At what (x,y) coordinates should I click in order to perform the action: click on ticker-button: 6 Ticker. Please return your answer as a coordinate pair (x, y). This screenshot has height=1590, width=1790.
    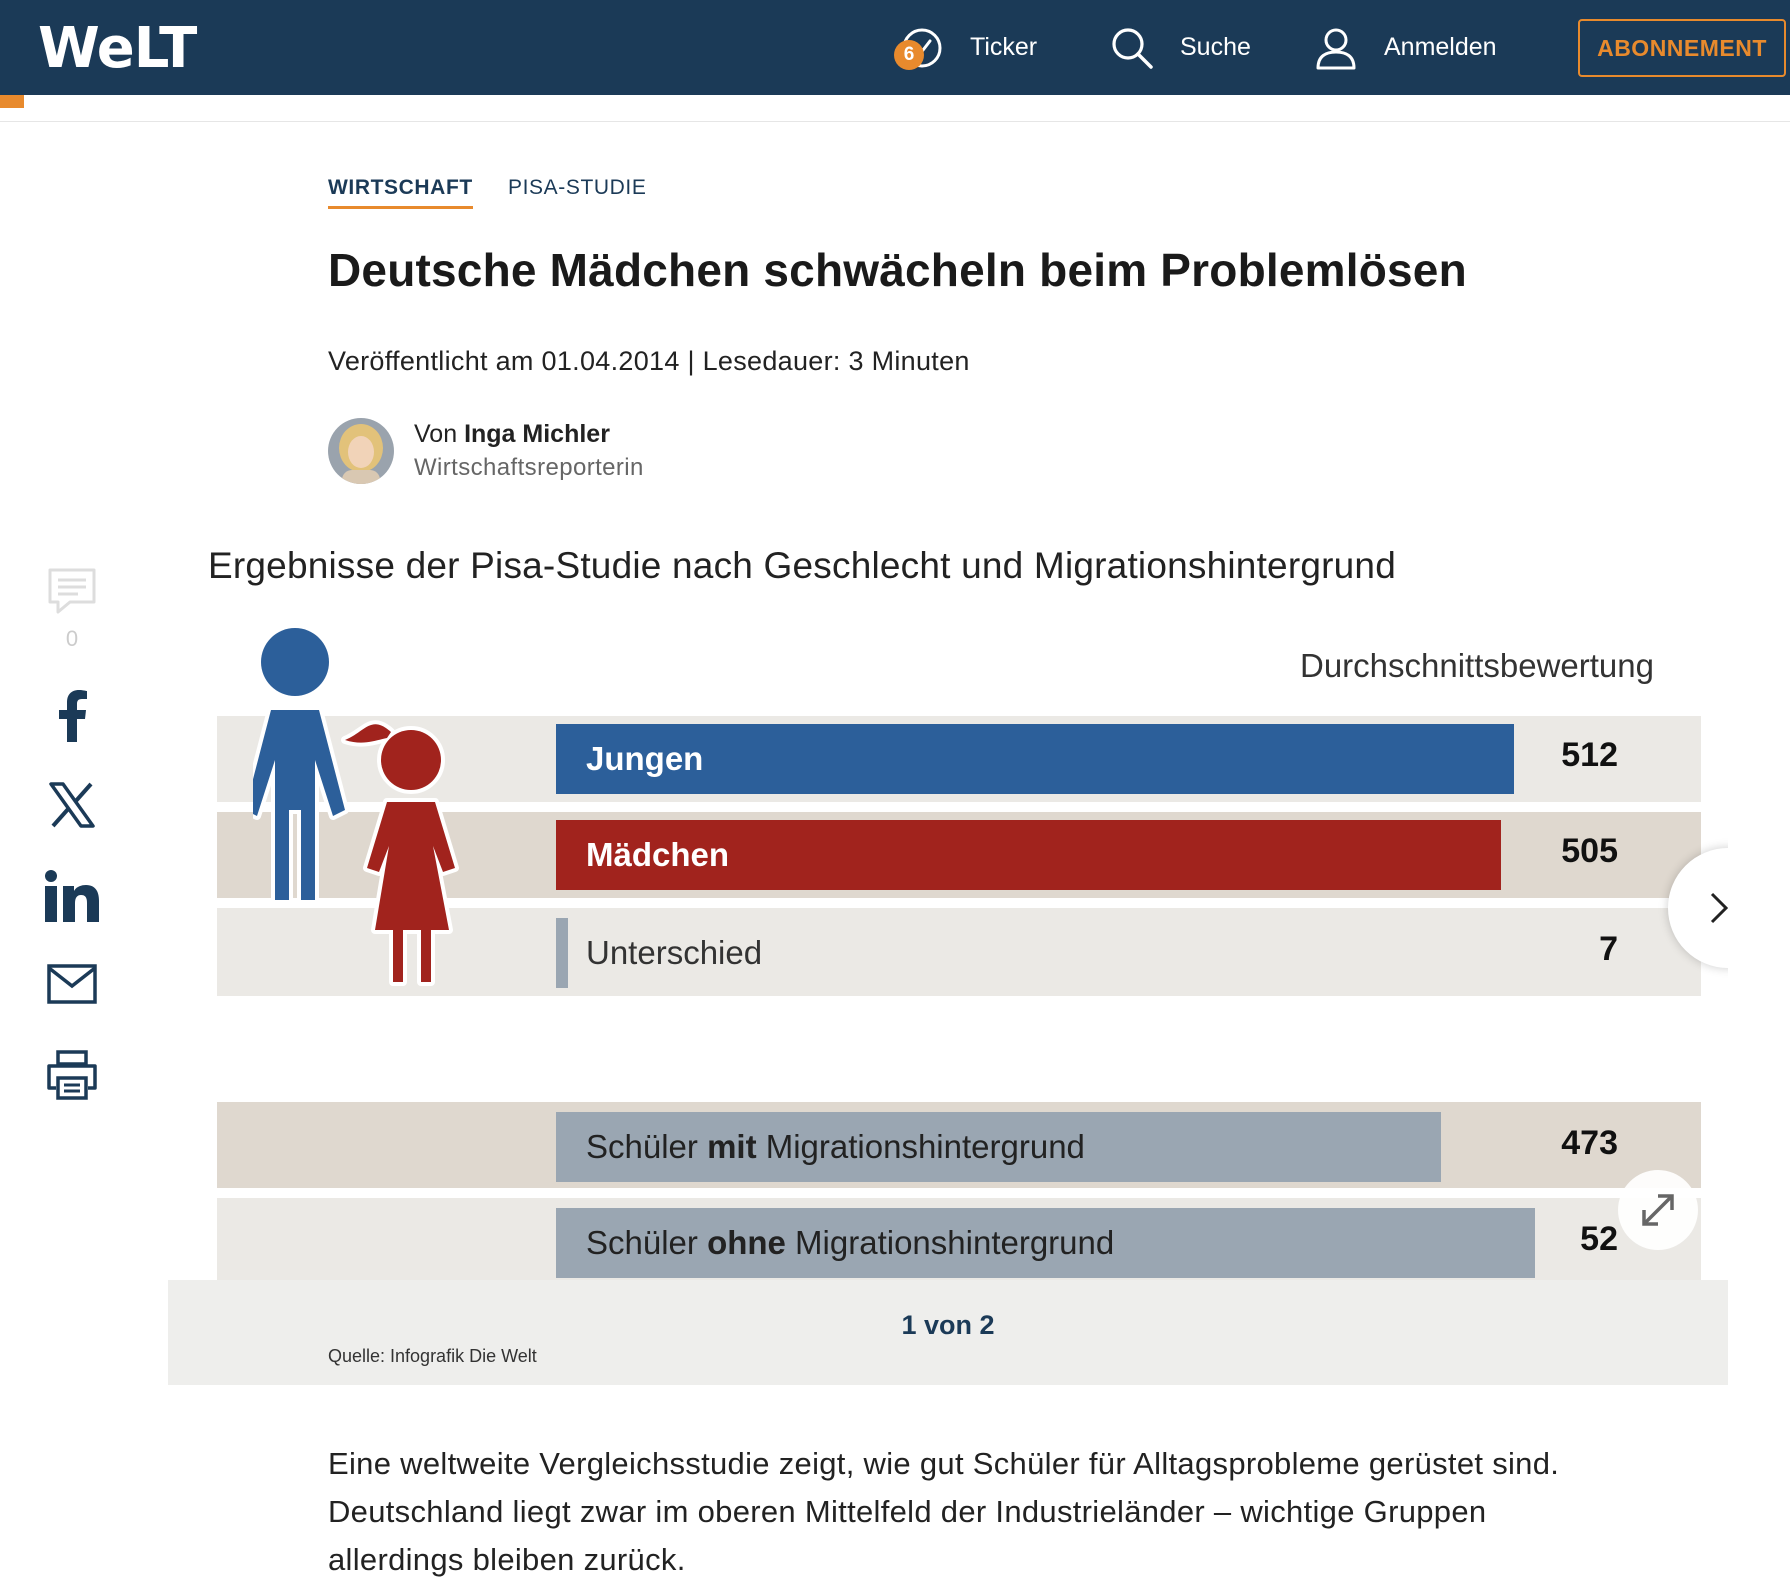
    Looking at the image, I should click on (966, 47).